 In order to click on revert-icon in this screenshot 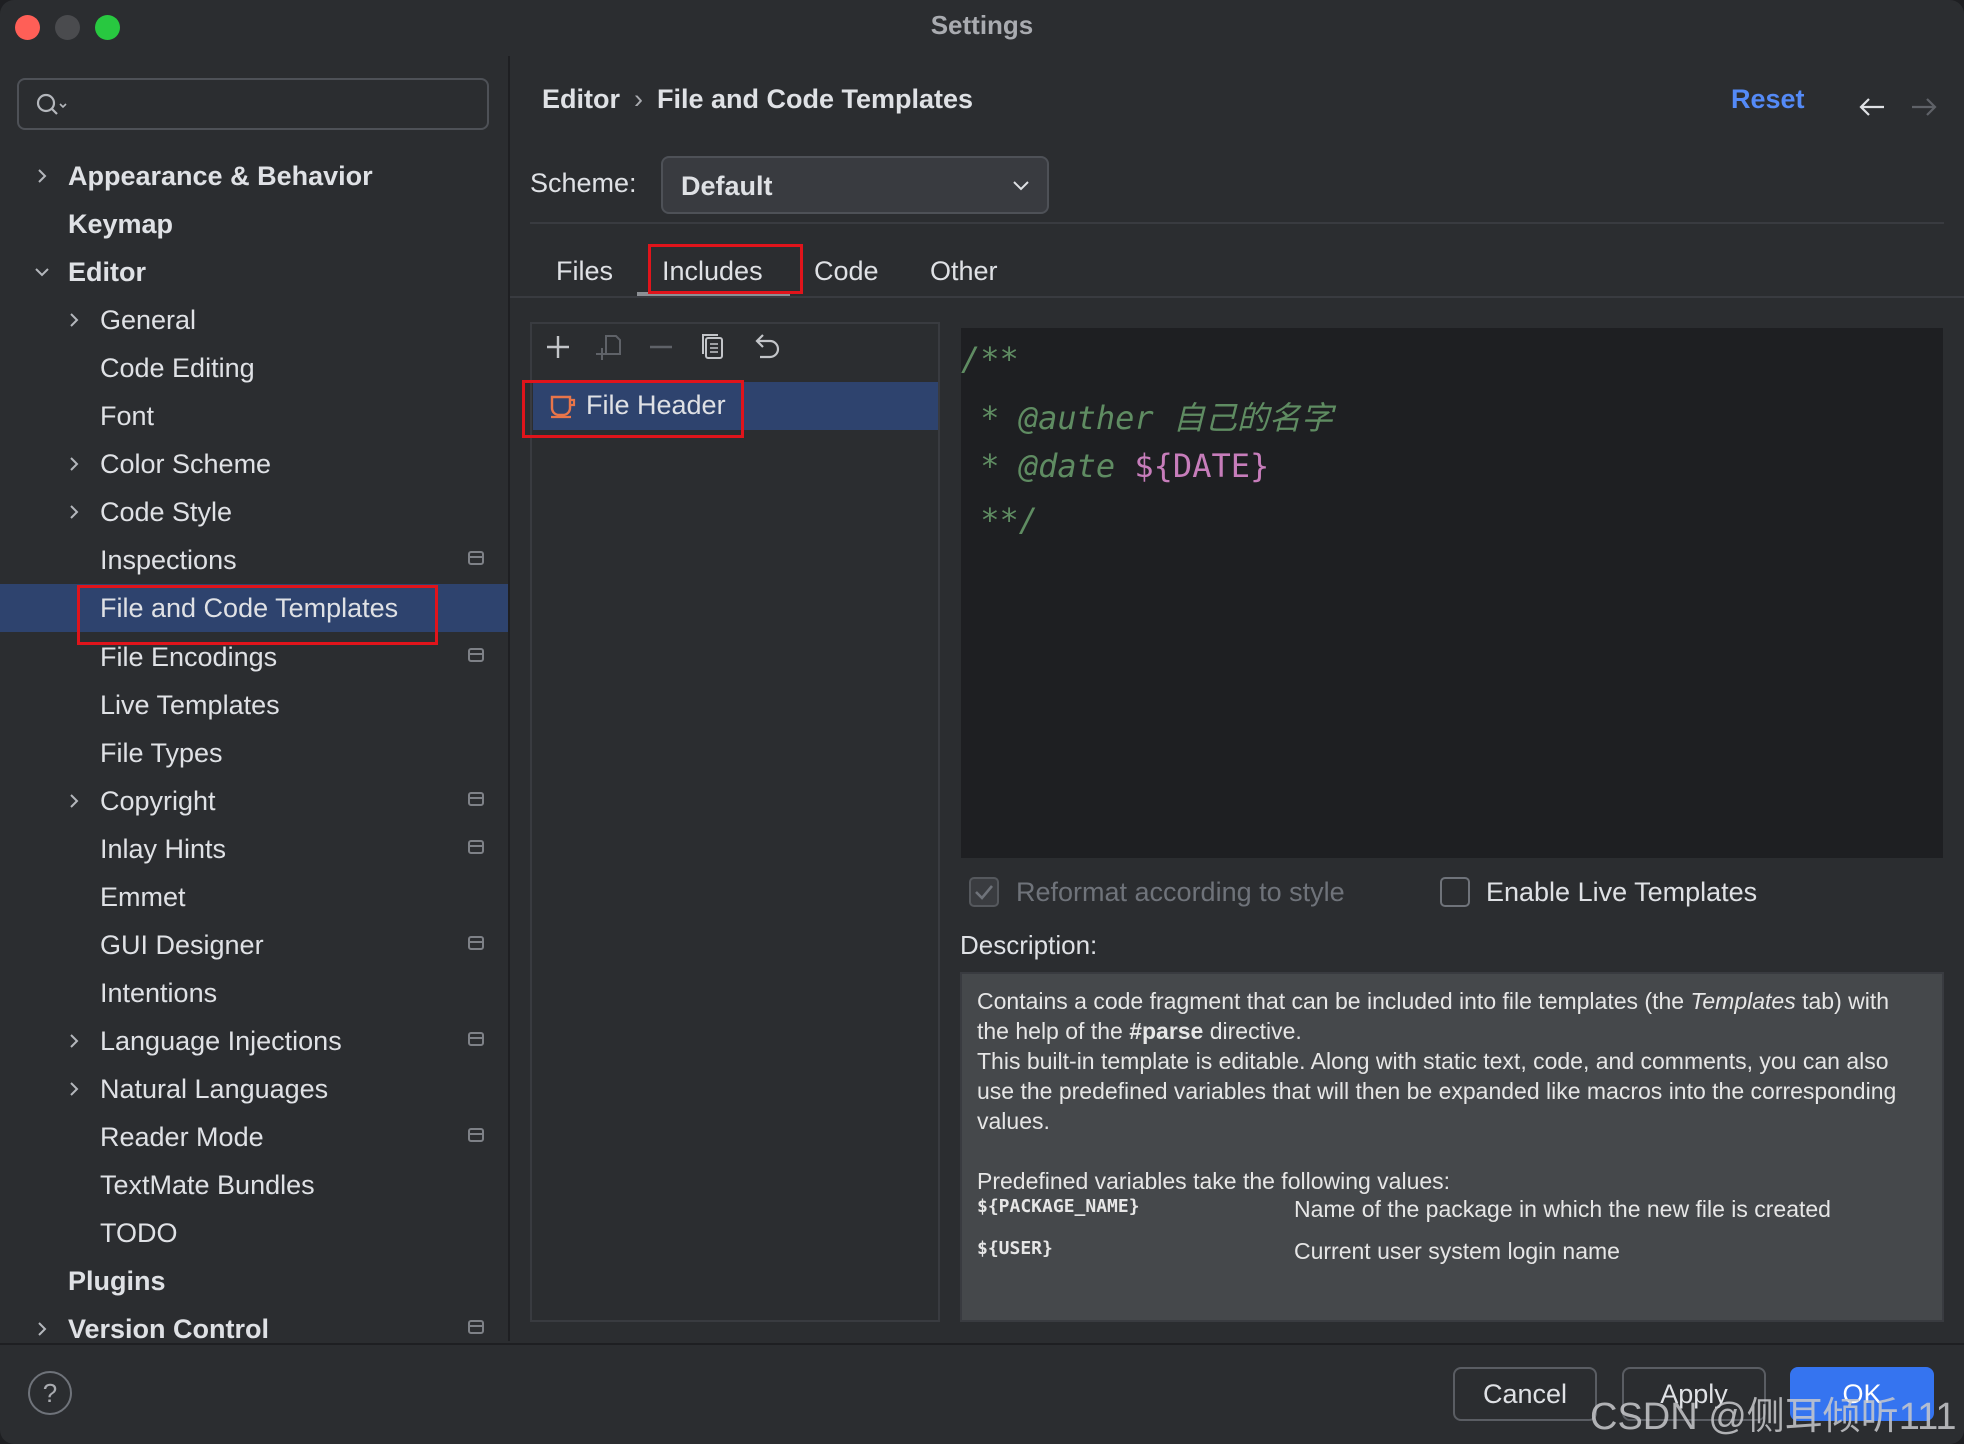, I will do `click(766, 349)`.